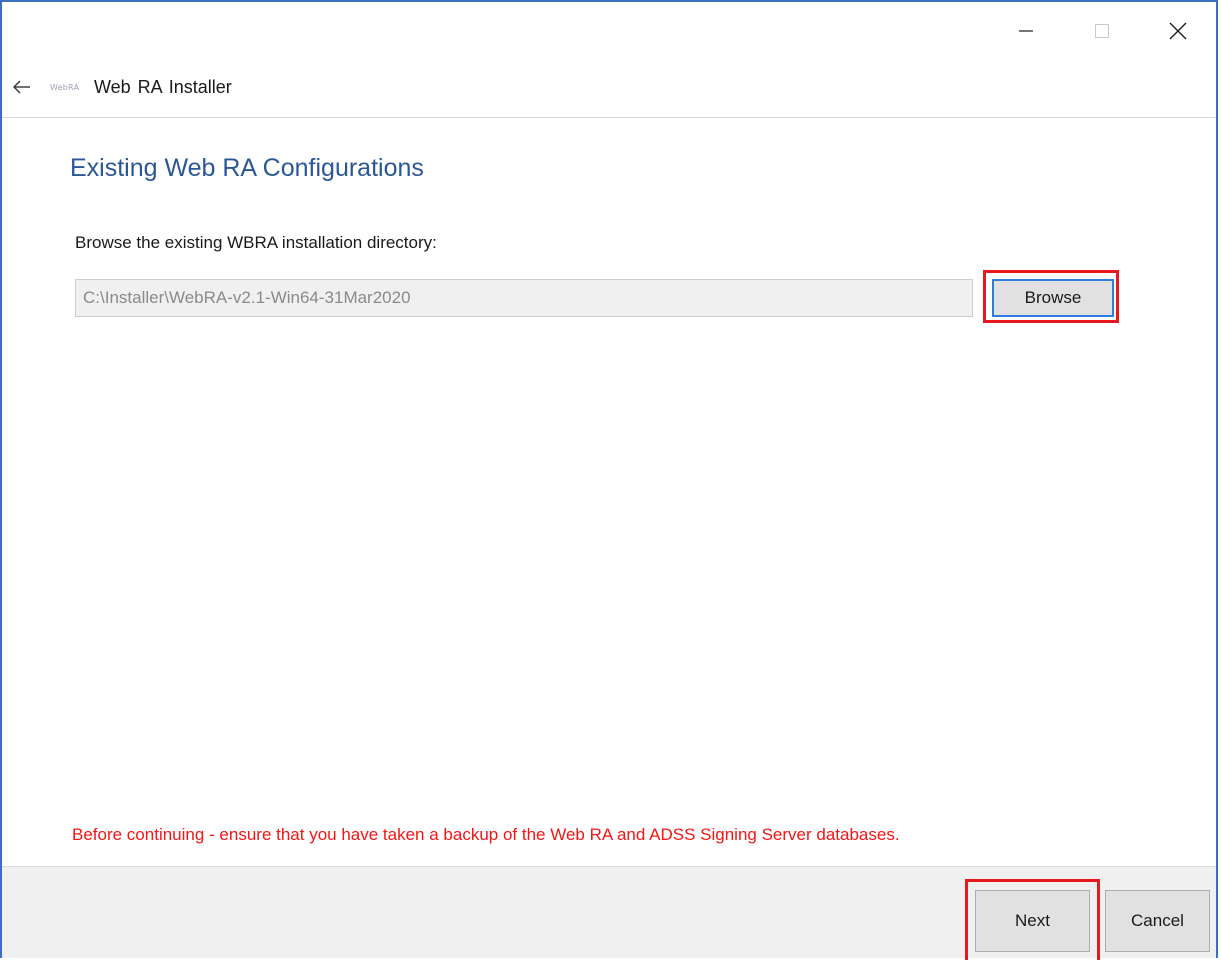 This screenshot has height=960, width=1221. I want to click on window-controls, so click(1102, 31).